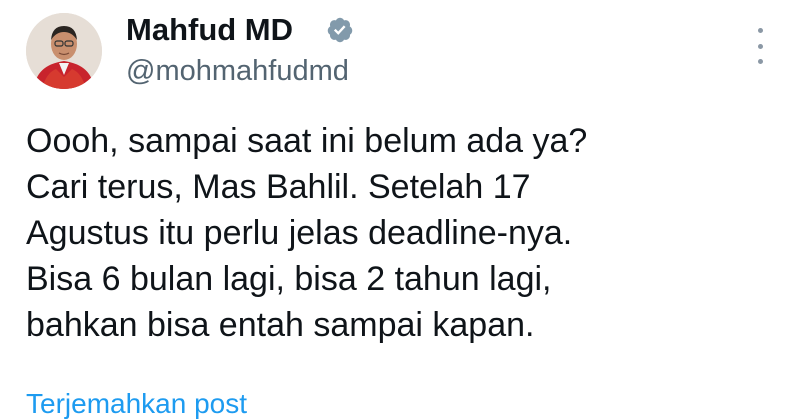 The height and width of the screenshot is (420, 800). Describe the element at coordinates (280, 325) in the screenshot. I see `tweet-line: bahkan bisa entah sampai kapan.` at that location.